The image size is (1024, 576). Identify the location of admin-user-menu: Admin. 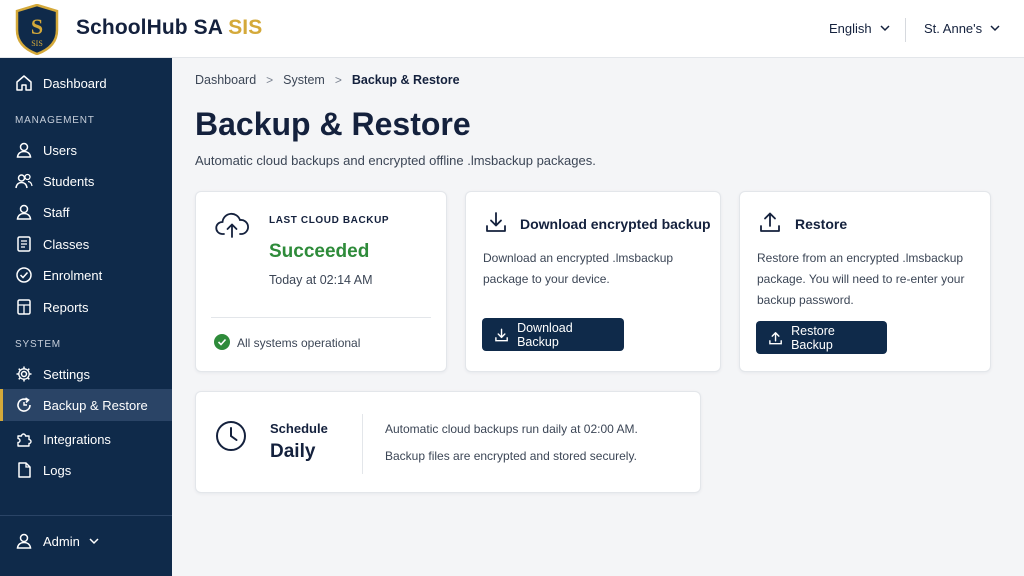
(86, 541).